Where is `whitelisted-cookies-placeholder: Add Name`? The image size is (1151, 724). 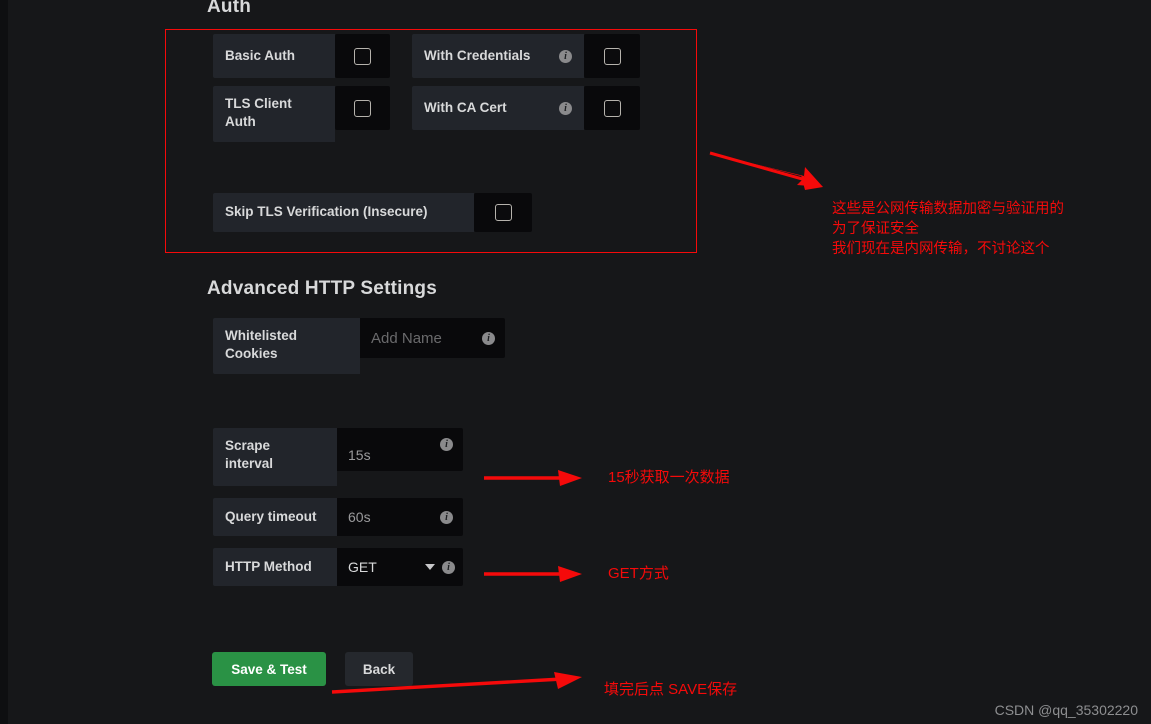
whitelisted-cookies-placeholder: Add Name is located at coordinates (406, 338).